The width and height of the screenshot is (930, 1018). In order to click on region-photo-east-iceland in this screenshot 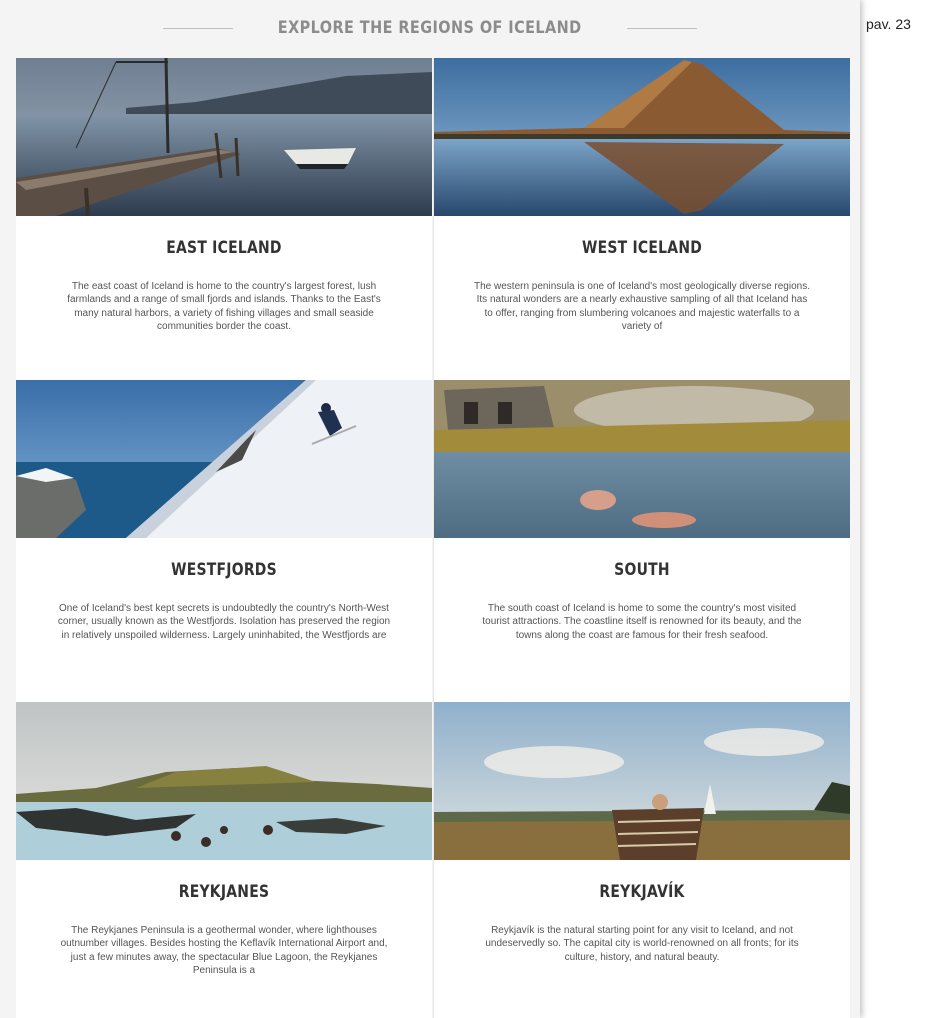, I will do `click(224, 137)`.